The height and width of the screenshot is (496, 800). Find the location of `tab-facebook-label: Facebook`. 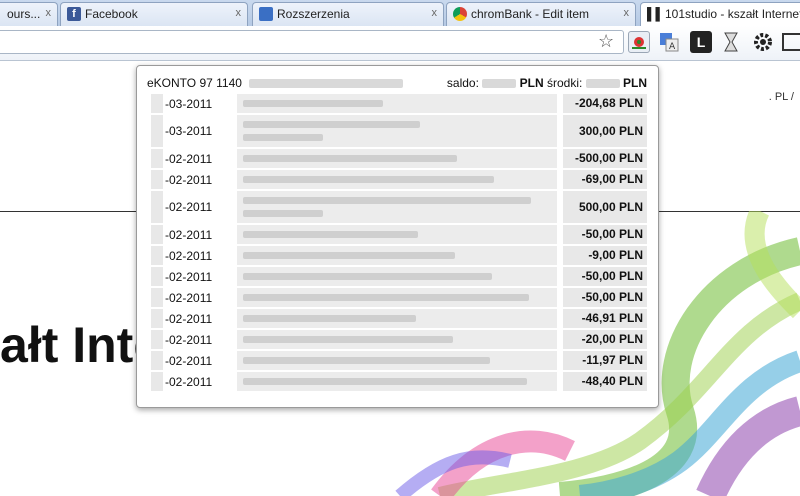

tab-facebook-label: Facebook is located at coordinates (111, 14).